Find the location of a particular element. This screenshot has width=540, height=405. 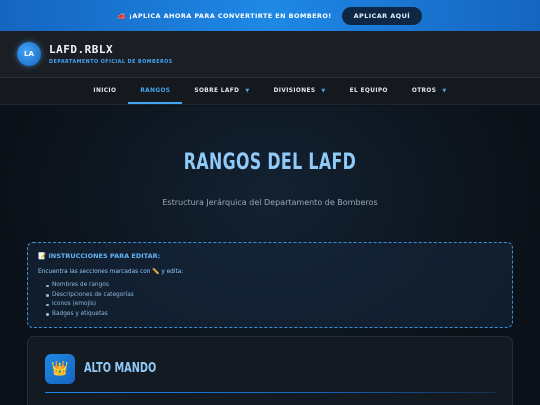

nav-item-inicio: INICIO is located at coordinates (104, 91).